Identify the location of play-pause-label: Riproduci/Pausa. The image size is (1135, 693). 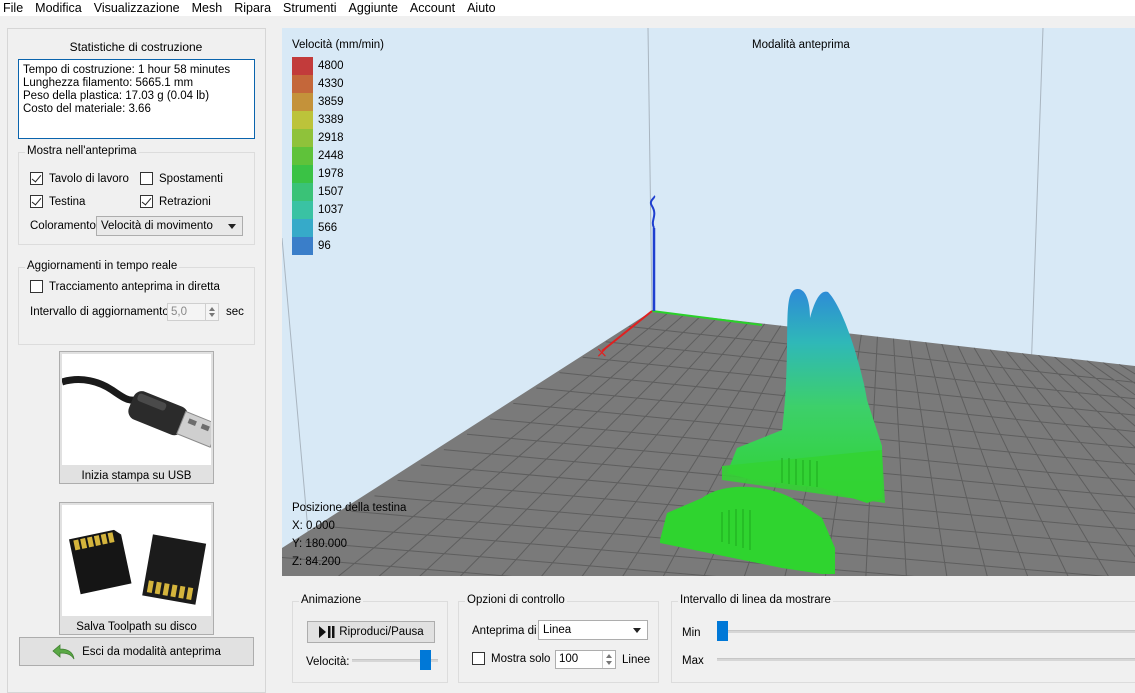
(381, 632).